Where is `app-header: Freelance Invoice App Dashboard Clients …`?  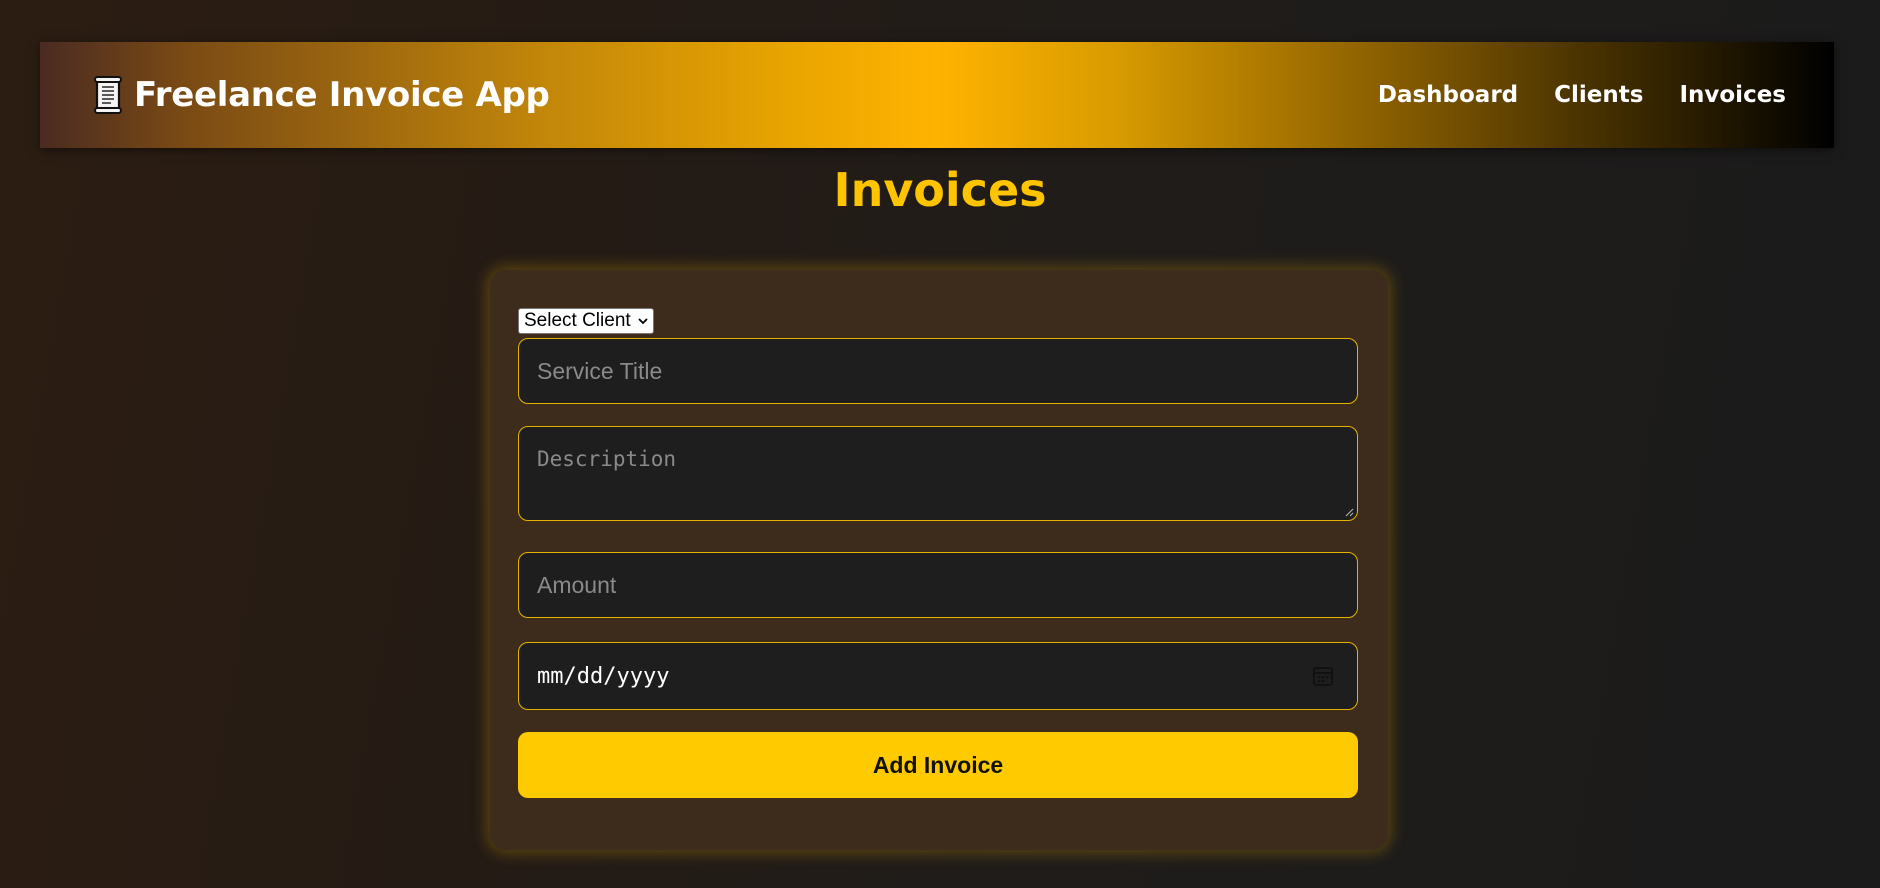 app-header: Freelance Invoice App Dashboard Clients … is located at coordinates (937, 95).